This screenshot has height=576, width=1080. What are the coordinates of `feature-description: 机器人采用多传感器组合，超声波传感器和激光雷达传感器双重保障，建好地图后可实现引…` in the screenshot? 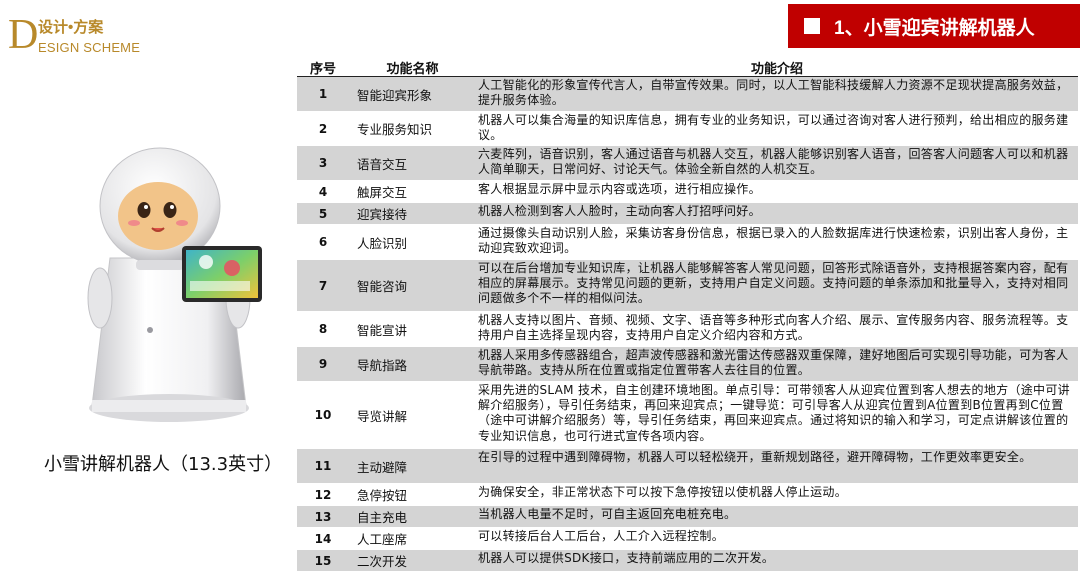 It's located at (773, 363).